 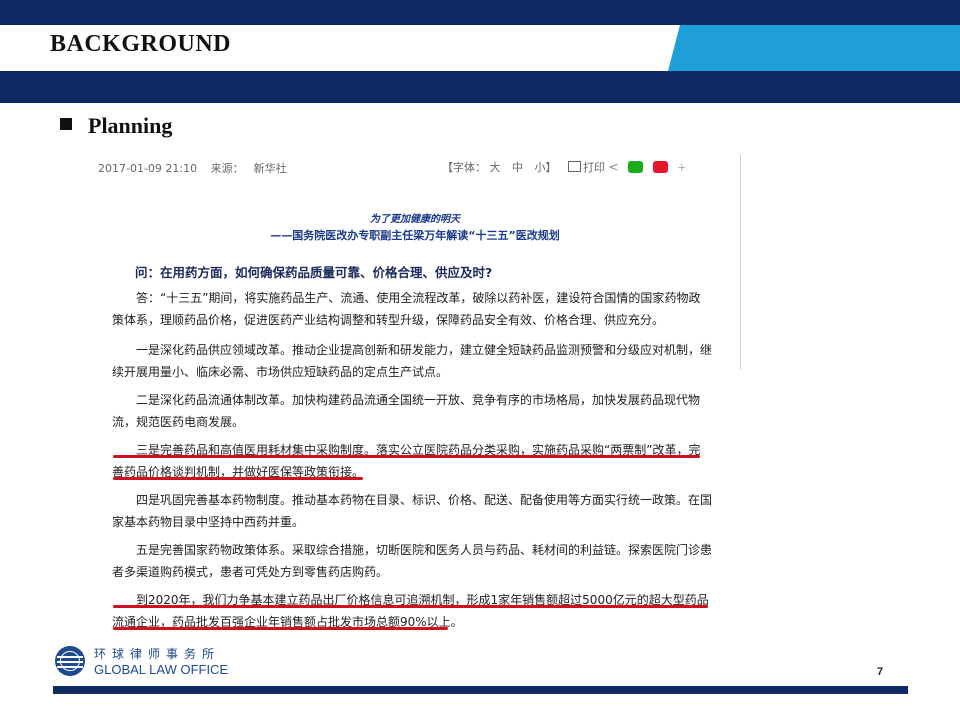 What do you see at coordinates (227, 168) in the screenshot?
I see `source-label: 来源：` at bounding box center [227, 168].